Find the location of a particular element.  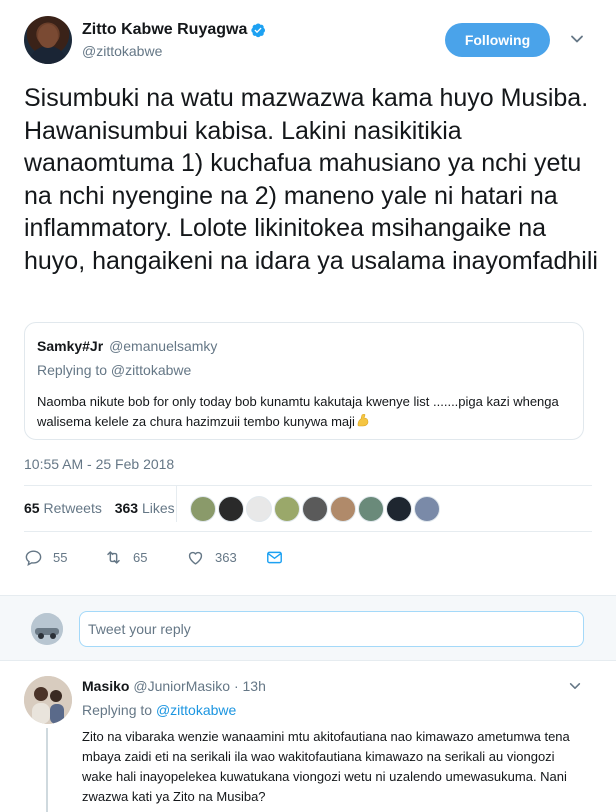

retweets-stat: 65 Retweets is located at coordinates (63, 508).